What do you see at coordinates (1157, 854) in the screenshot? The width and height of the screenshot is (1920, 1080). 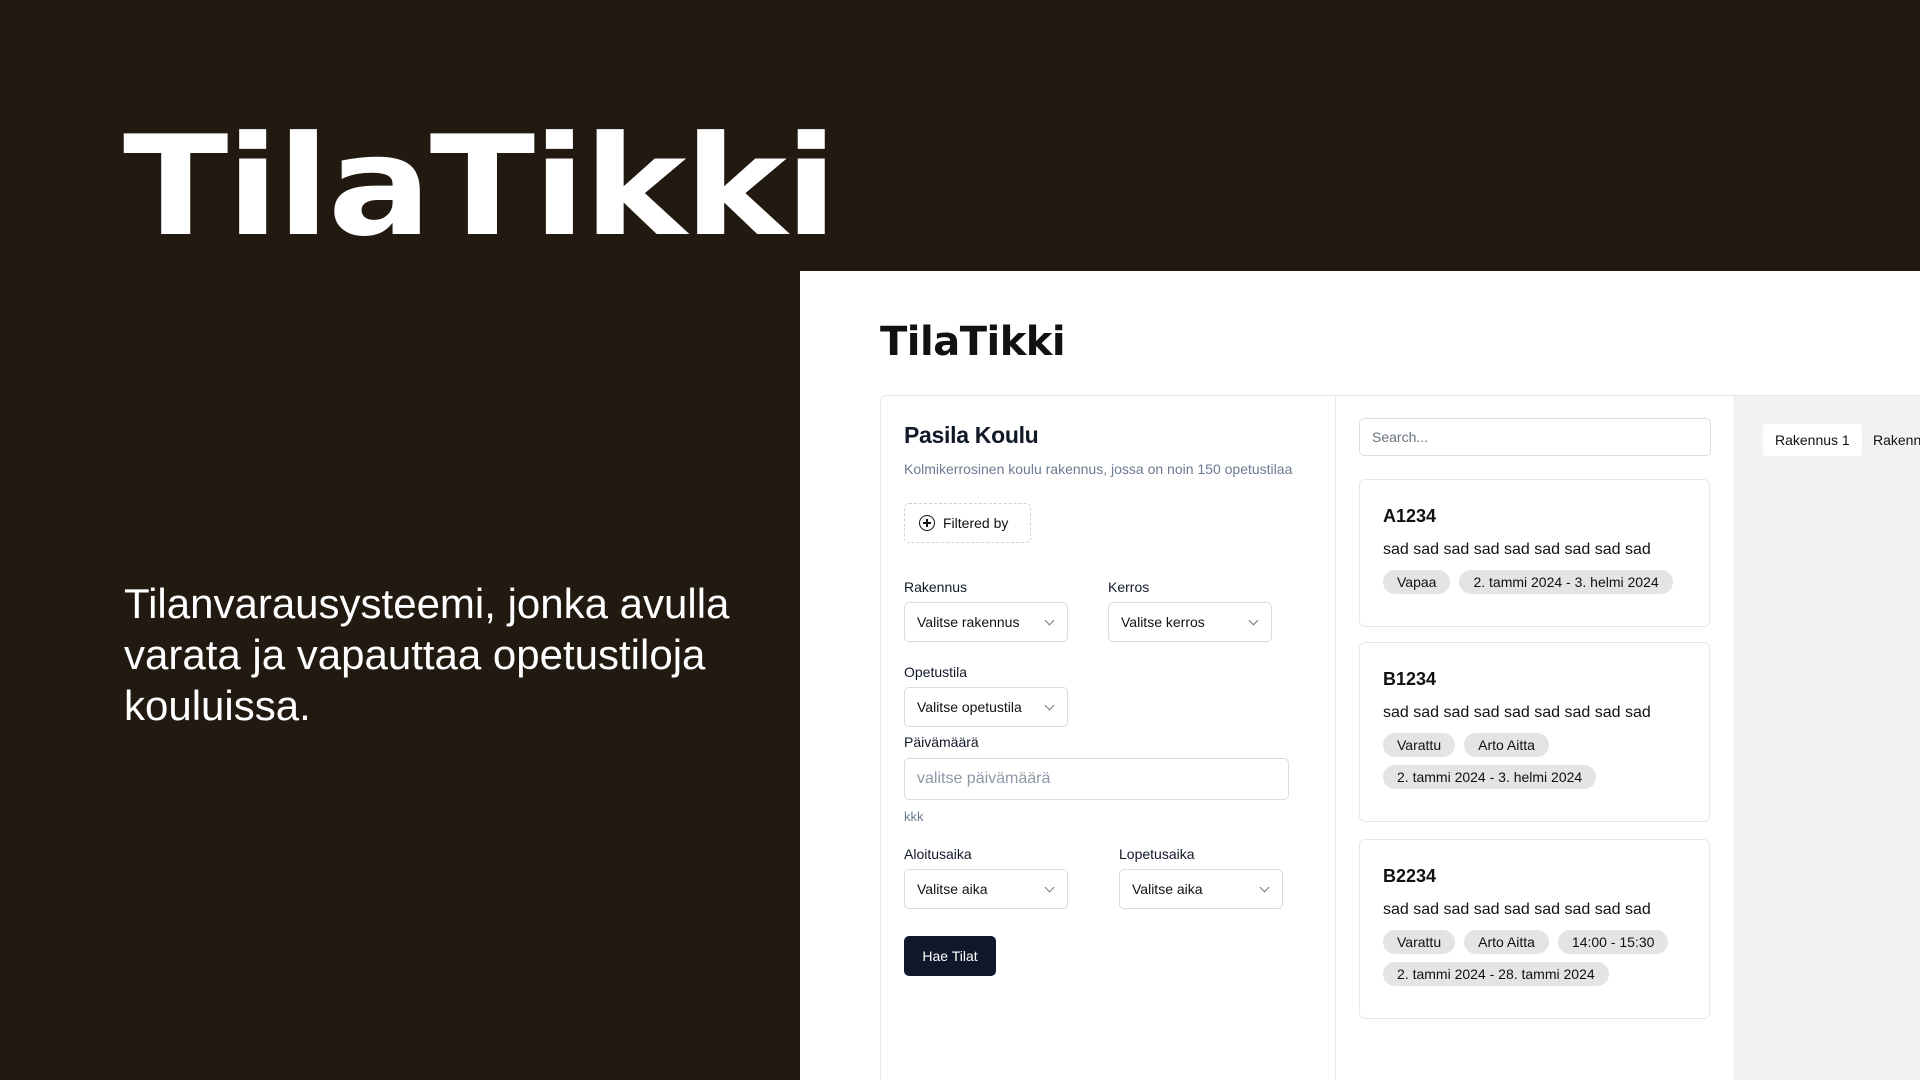 I see `end-time-label: Lopetusaika` at bounding box center [1157, 854].